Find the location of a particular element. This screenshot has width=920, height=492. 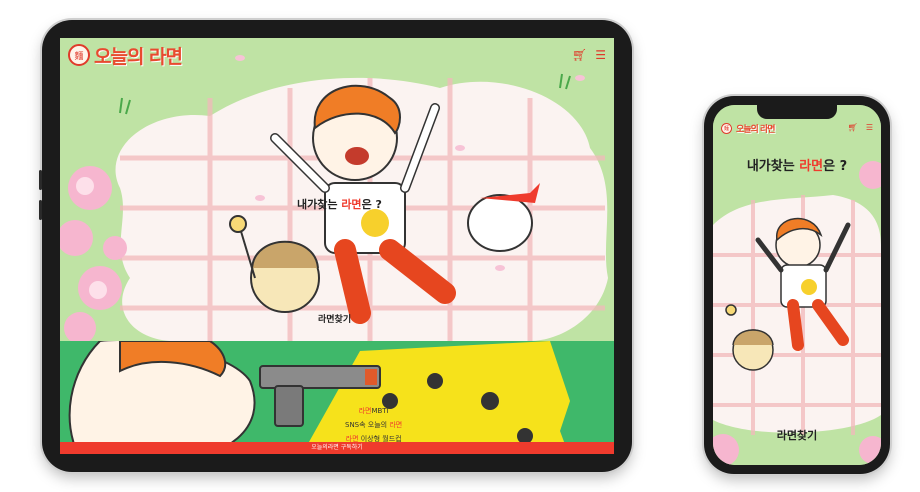

promo-illustration is located at coordinates (337, 397).